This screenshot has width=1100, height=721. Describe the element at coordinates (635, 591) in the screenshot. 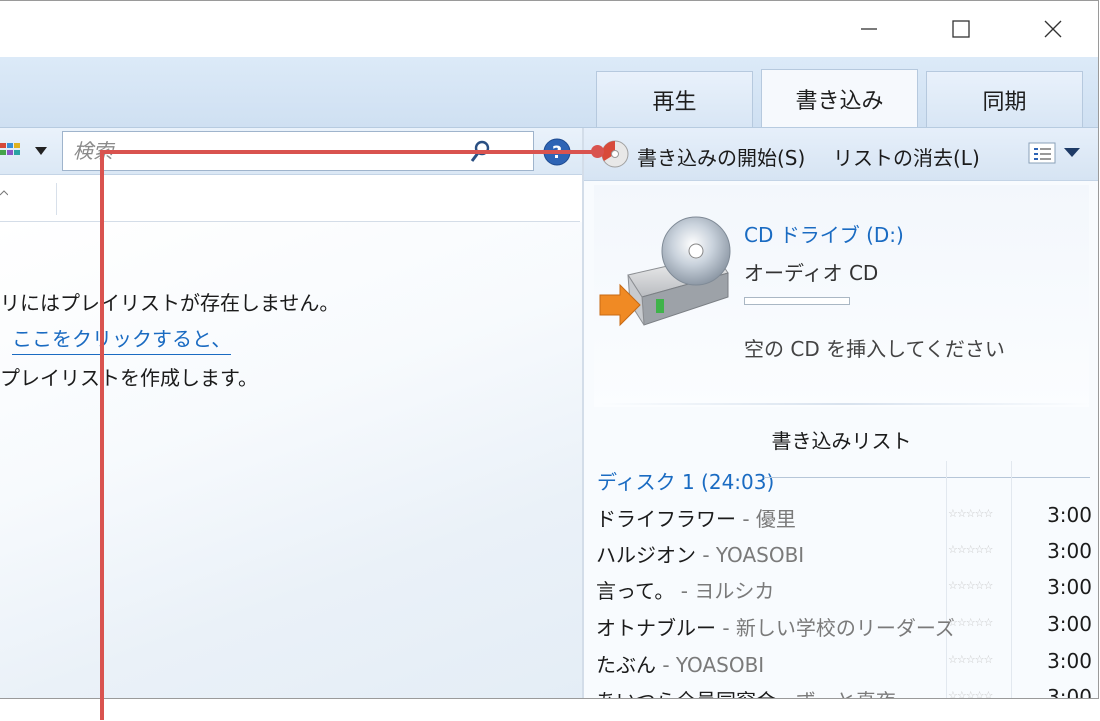

I see `track-title: 言って。` at that location.